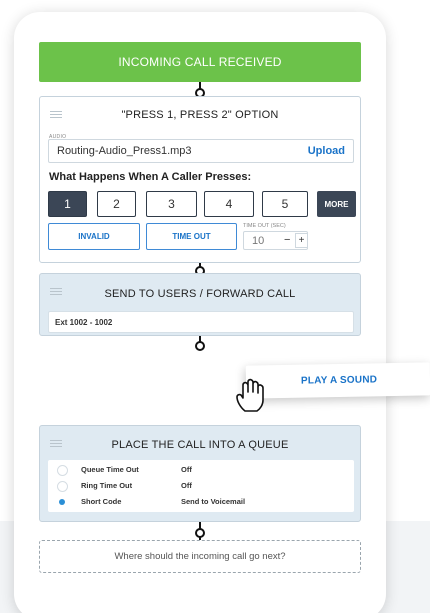  What do you see at coordinates (301, 240) in the screenshot?
I see `increment-button: +` at bounding box center [301, 240].